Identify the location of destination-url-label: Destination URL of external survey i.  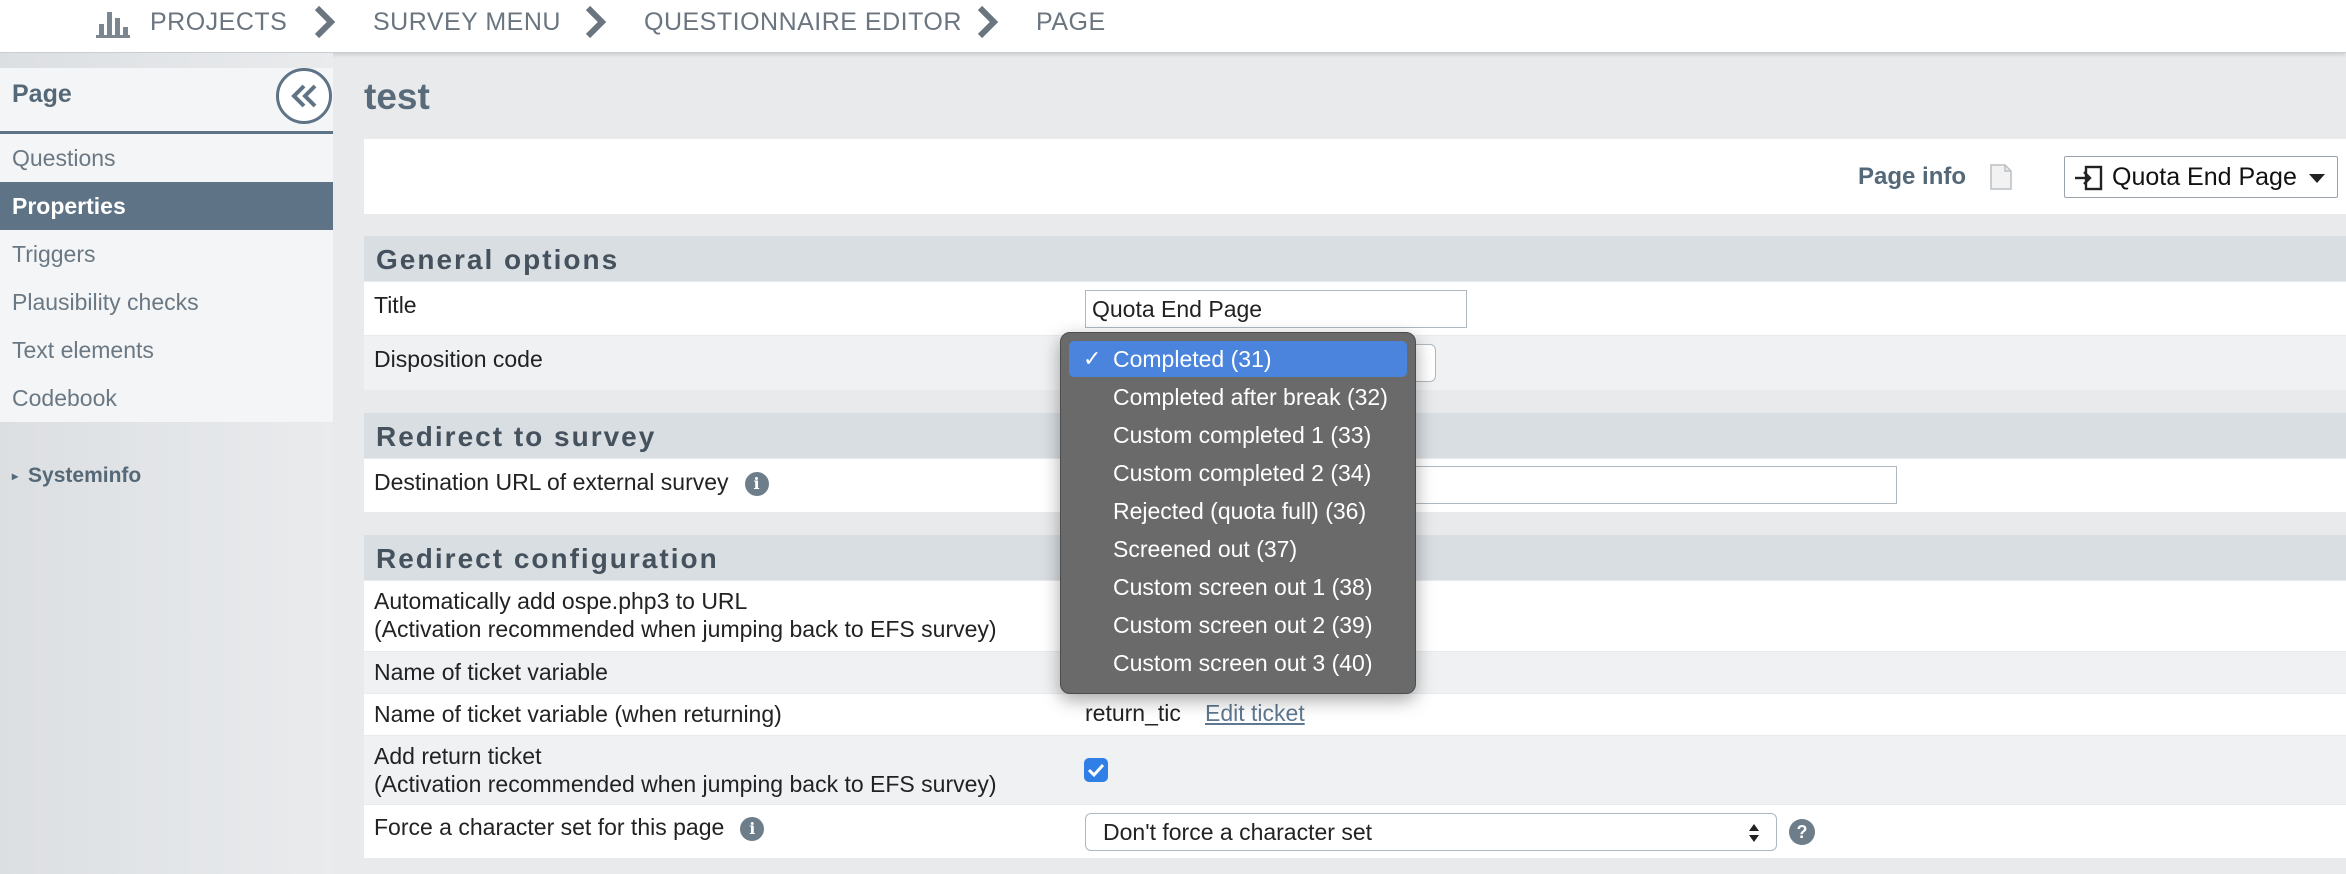
(571, 482).